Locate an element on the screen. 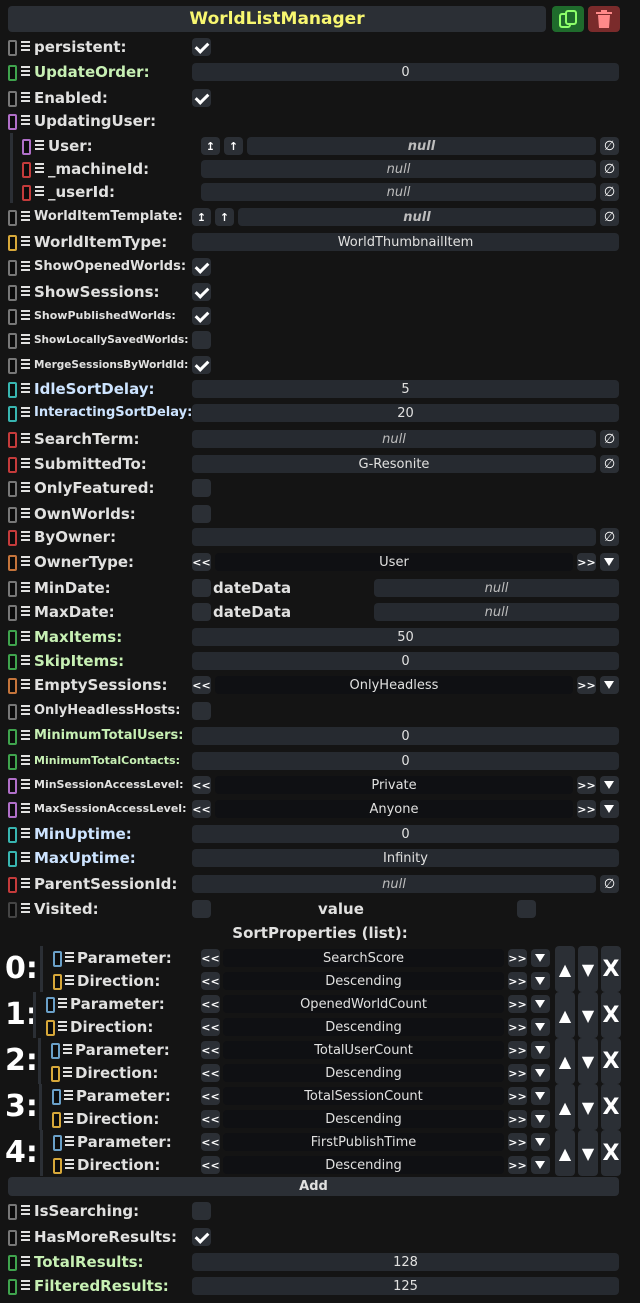  search-term-input: null is located at coordinates (394, 439).